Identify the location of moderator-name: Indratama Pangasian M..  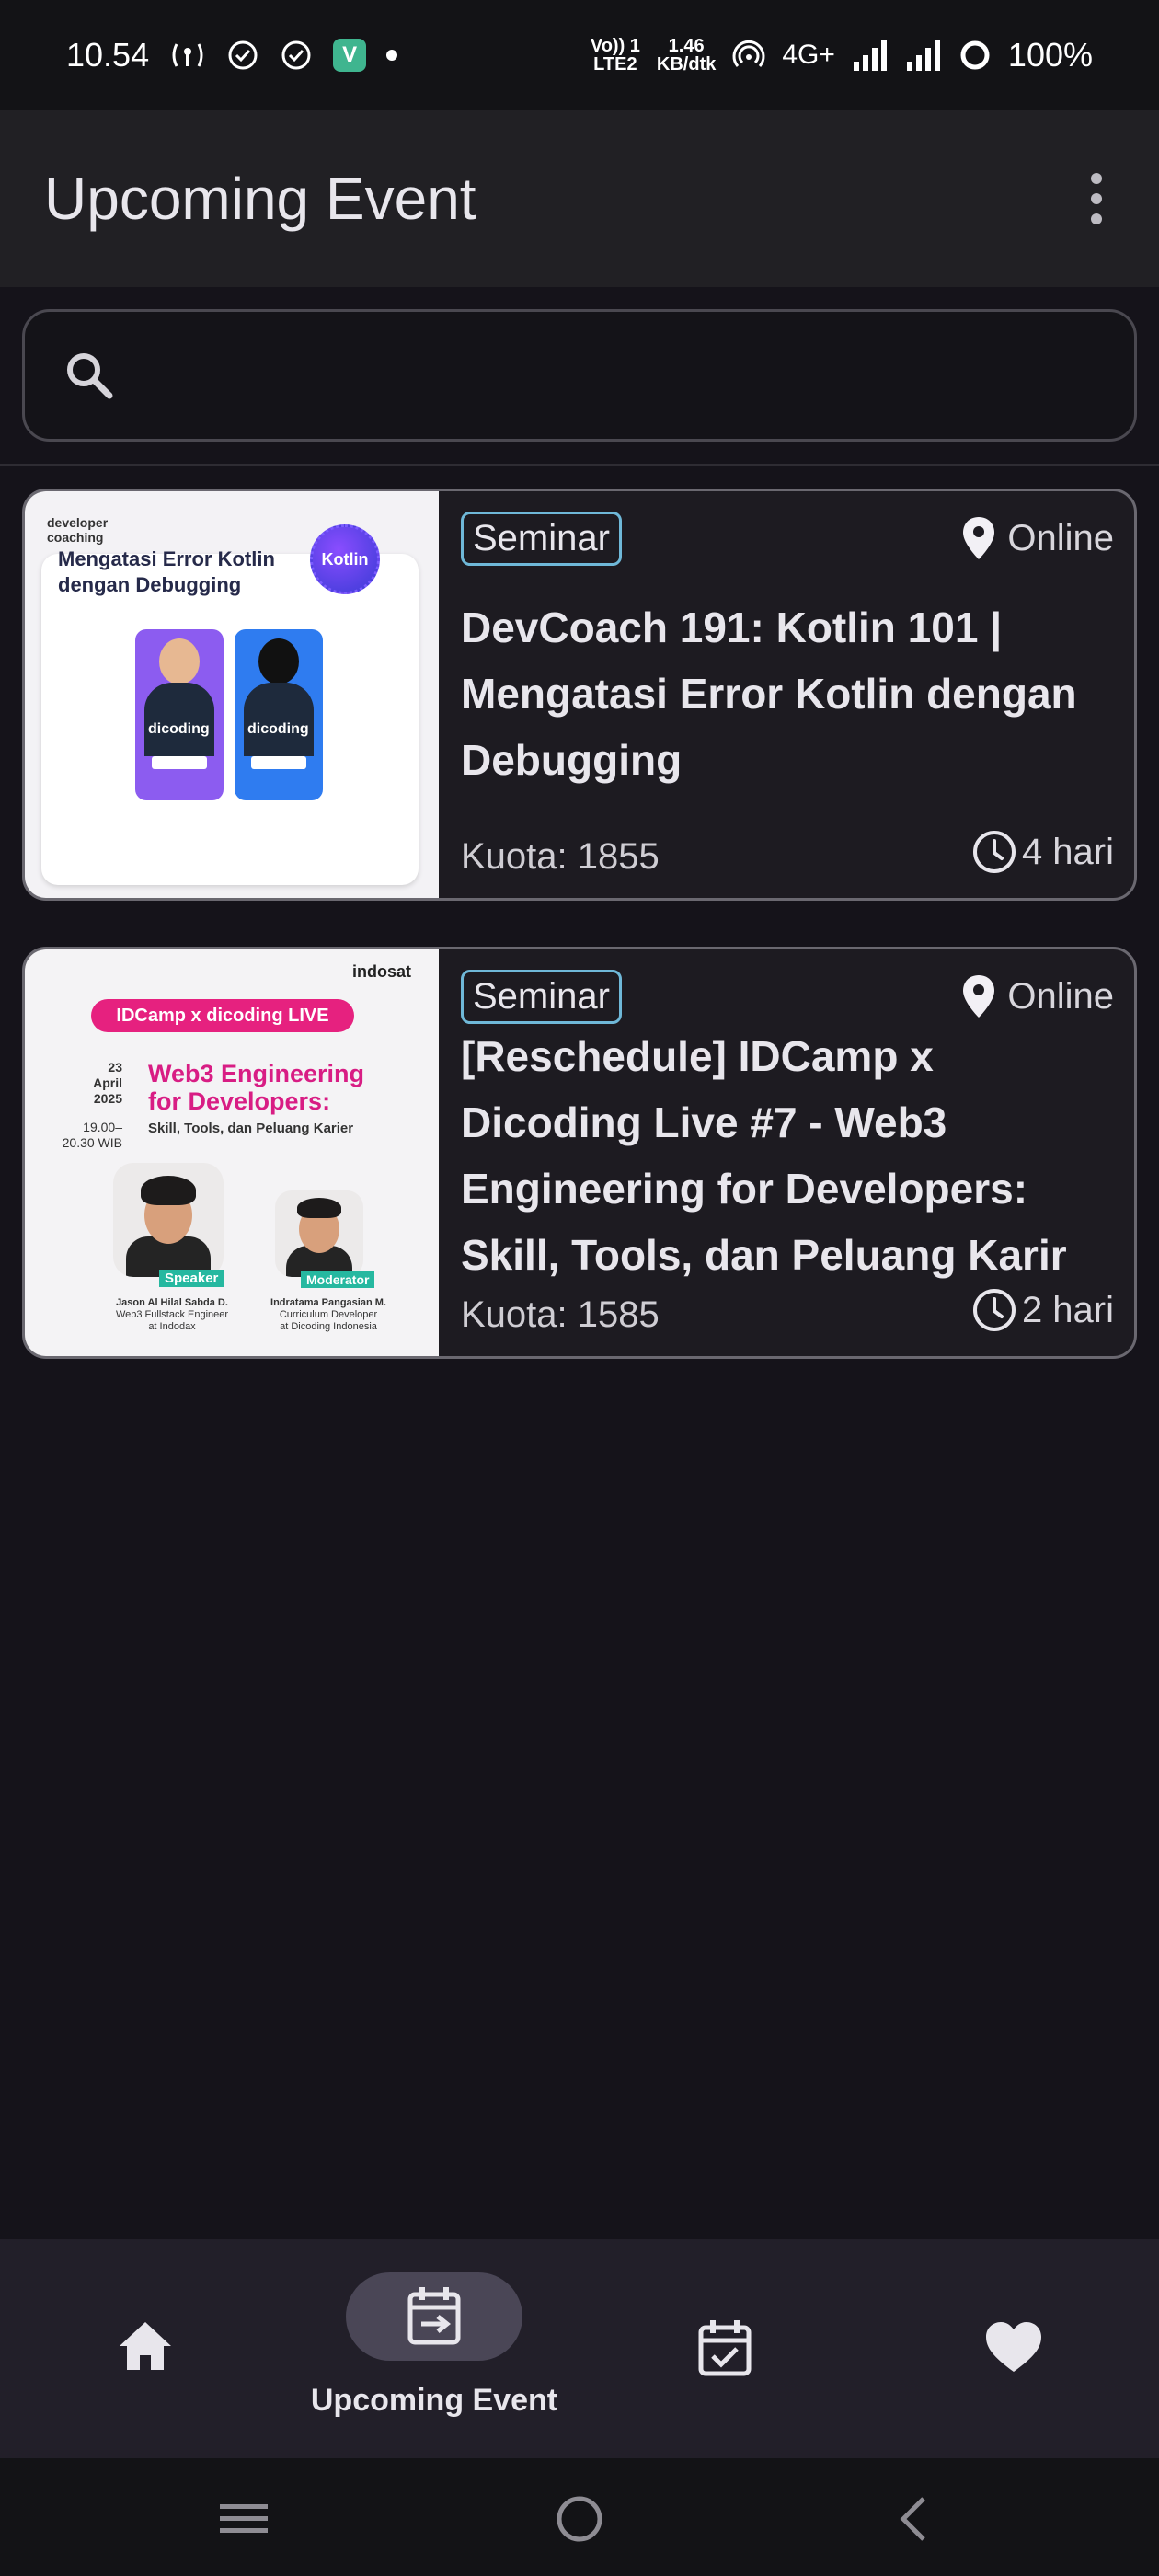
(328, 1302).